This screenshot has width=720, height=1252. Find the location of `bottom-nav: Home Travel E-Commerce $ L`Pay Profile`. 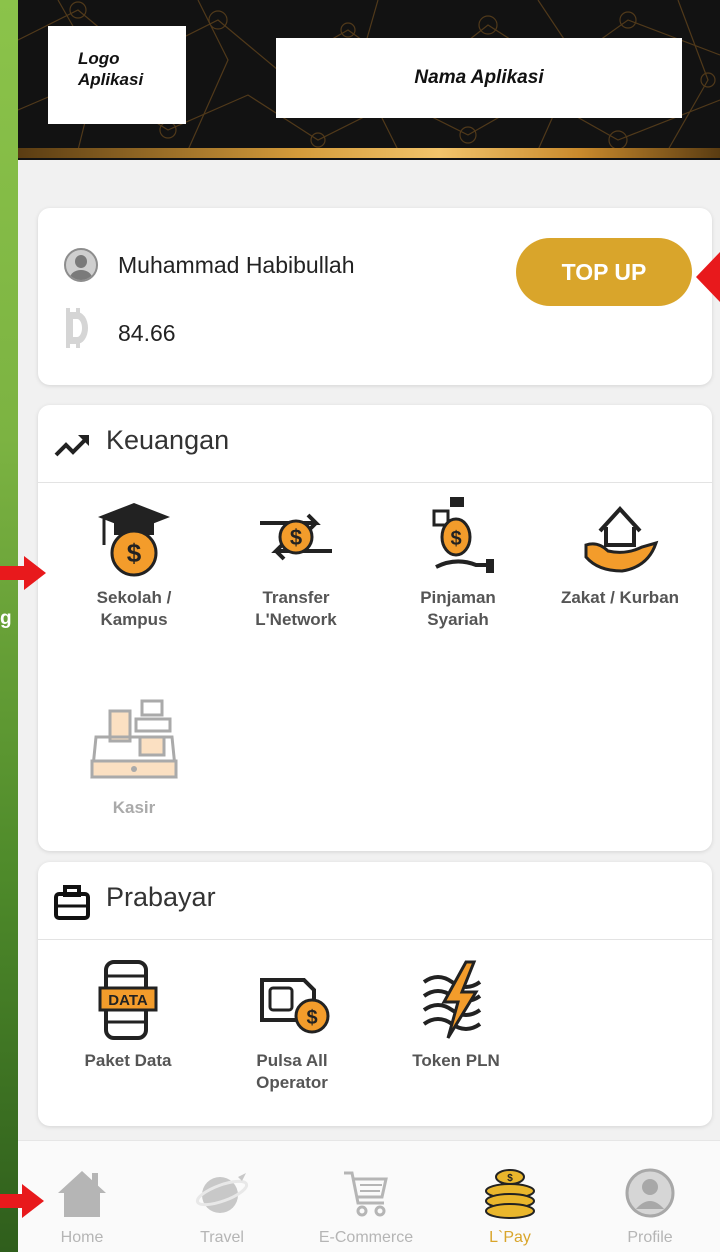

bottom-nav: Home Travel E-Commerce $ L`Pay Profile is located at coordinates (369, 1196).